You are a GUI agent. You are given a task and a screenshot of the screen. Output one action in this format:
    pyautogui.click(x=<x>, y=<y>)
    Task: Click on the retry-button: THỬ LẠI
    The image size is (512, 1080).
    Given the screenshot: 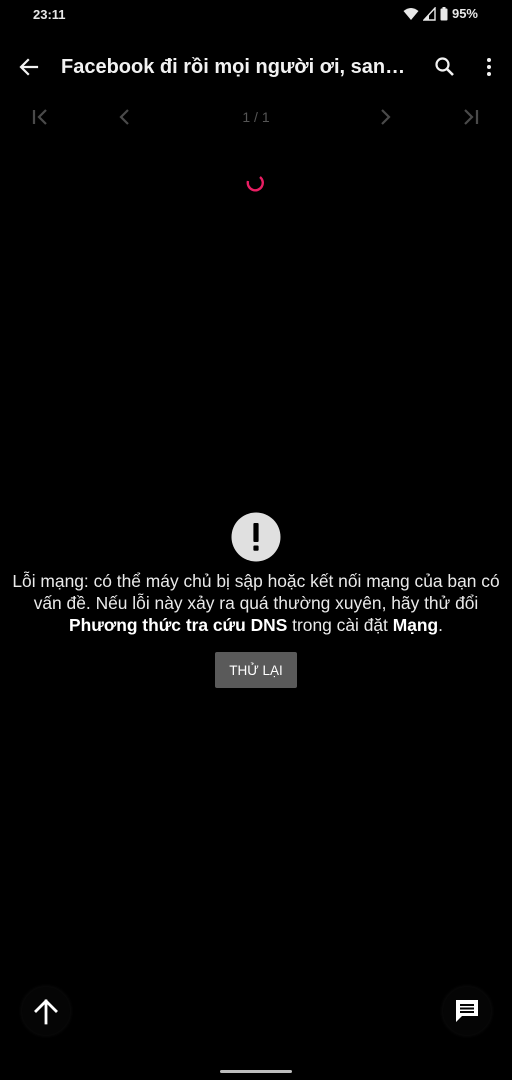 What is the action you would take?
    pyautogui.click(x=256, y=670)
    